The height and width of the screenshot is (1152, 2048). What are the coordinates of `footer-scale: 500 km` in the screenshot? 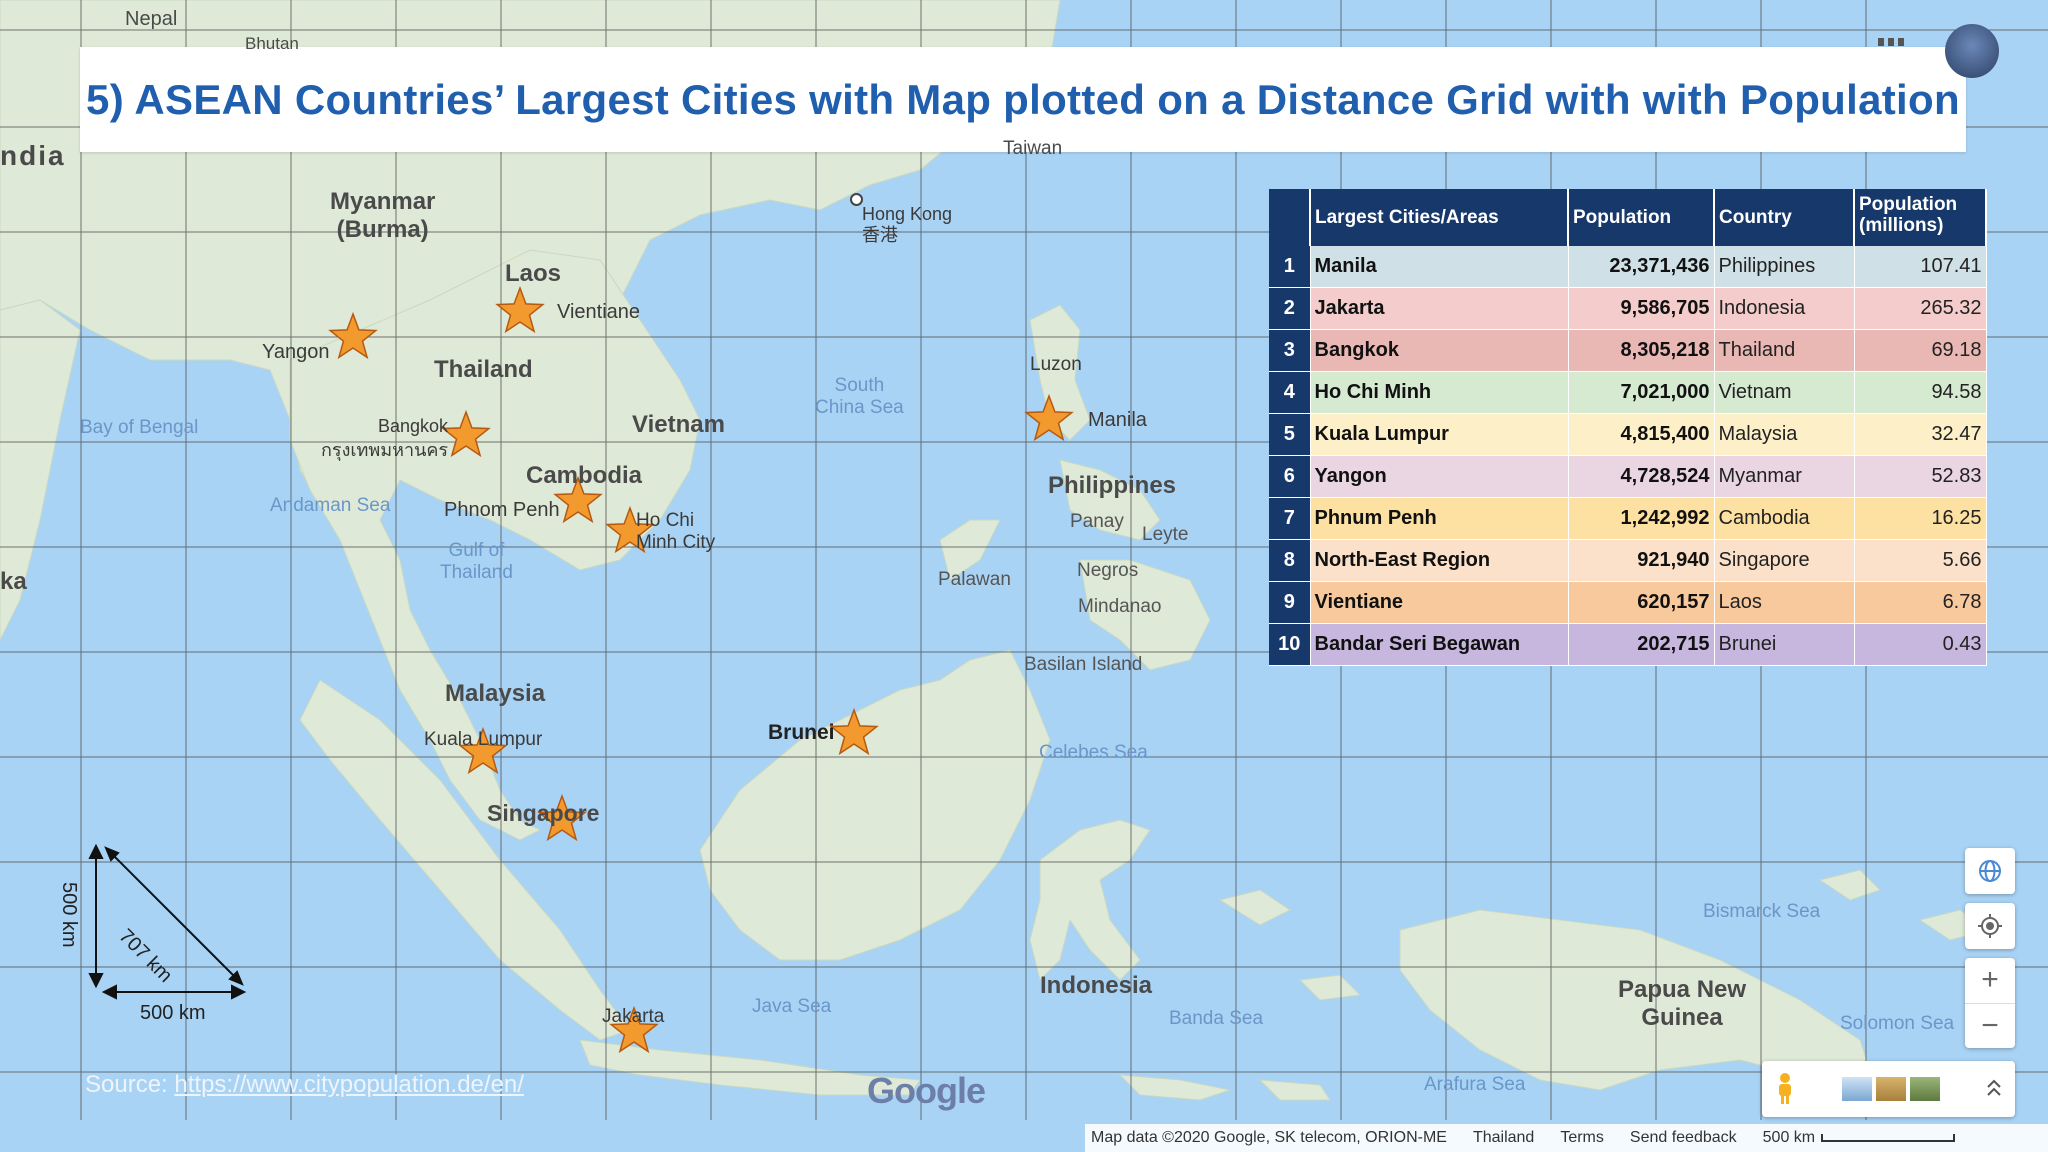 It's located at (1859, 1138).